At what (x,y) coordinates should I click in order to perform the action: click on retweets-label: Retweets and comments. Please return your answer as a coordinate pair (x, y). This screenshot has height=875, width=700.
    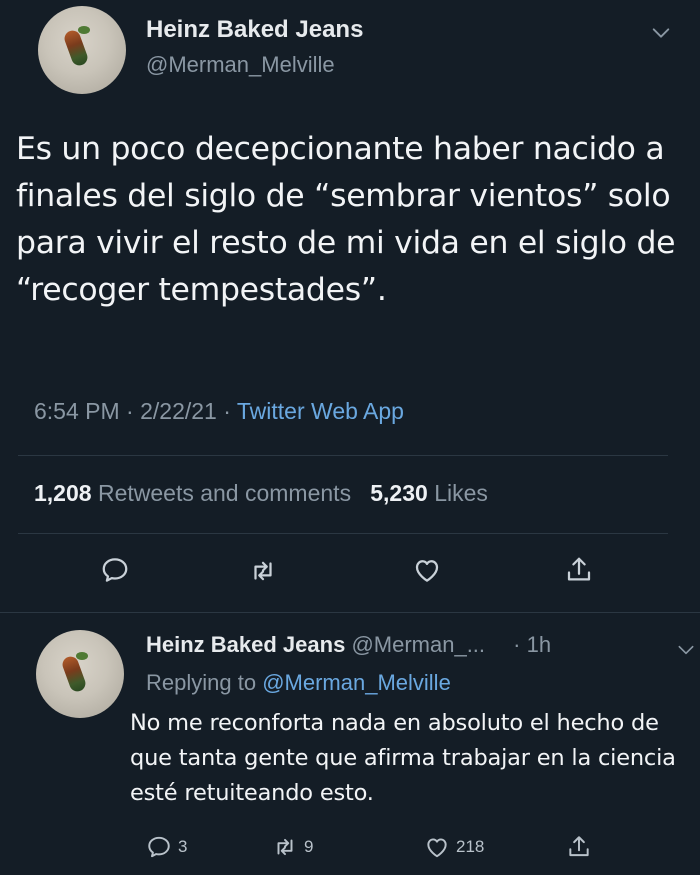
    Looking at the image, I should click on (224, 493).